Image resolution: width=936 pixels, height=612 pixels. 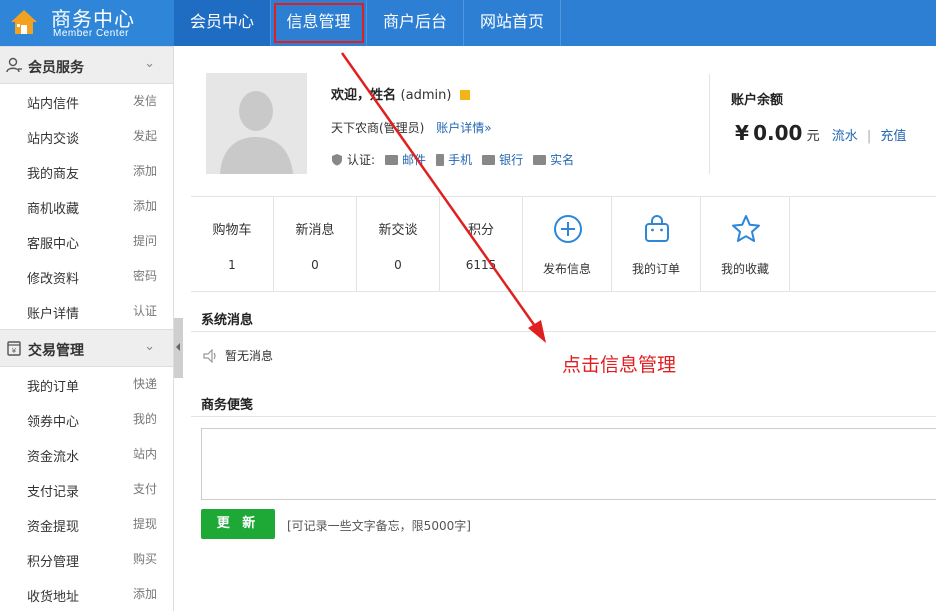 What do you see at coordinates (86, 594) in the screenshot?
I see `sidebar-item: 收货地址 添加` at bounding box center [86, 594].